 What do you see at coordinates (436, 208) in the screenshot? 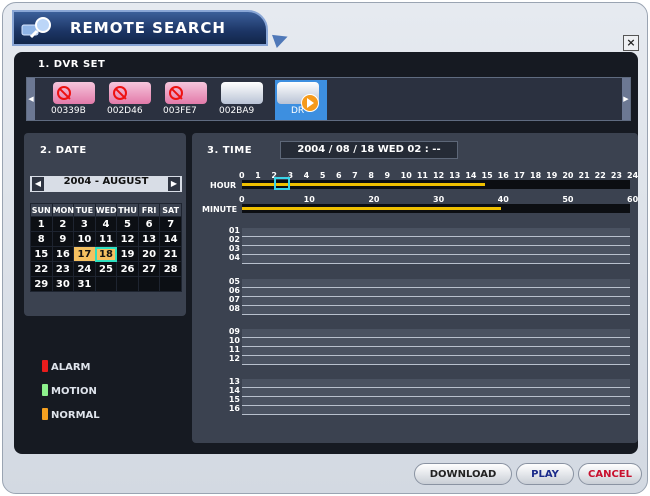
I see `minute-timeline` at bounding box center [436, 208].